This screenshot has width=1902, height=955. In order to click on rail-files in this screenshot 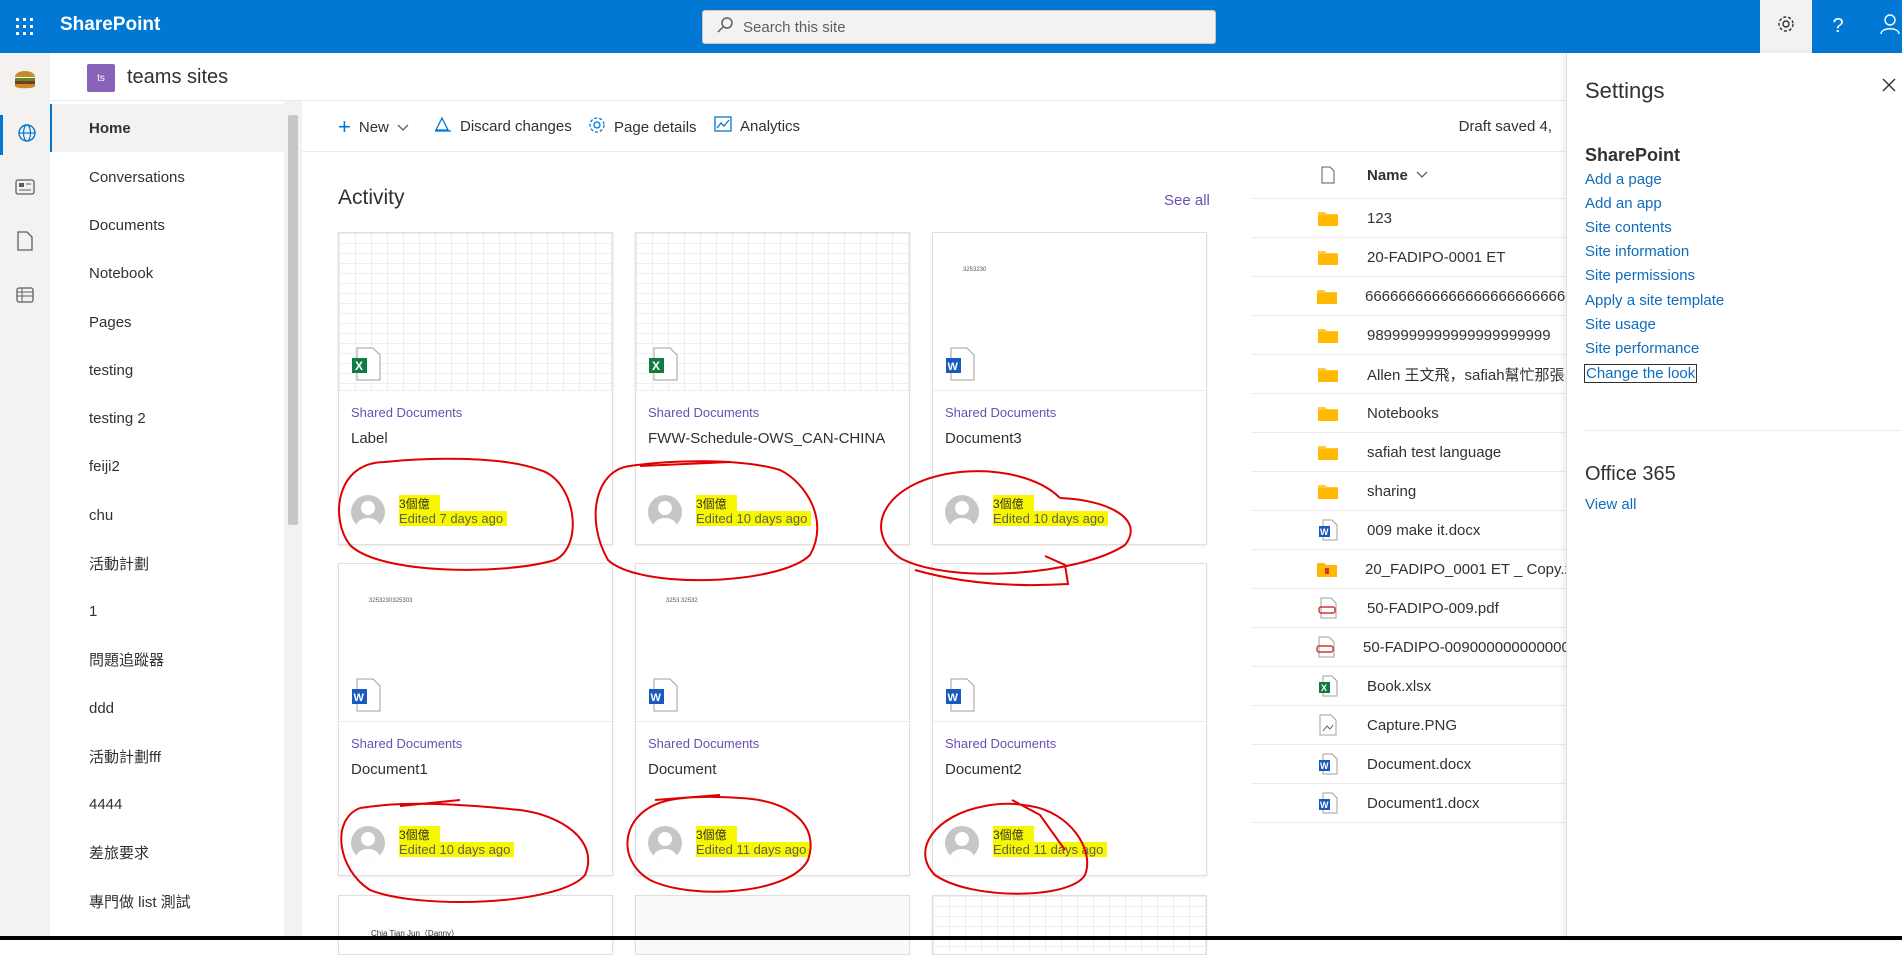, I will do `click(25, 243)`.